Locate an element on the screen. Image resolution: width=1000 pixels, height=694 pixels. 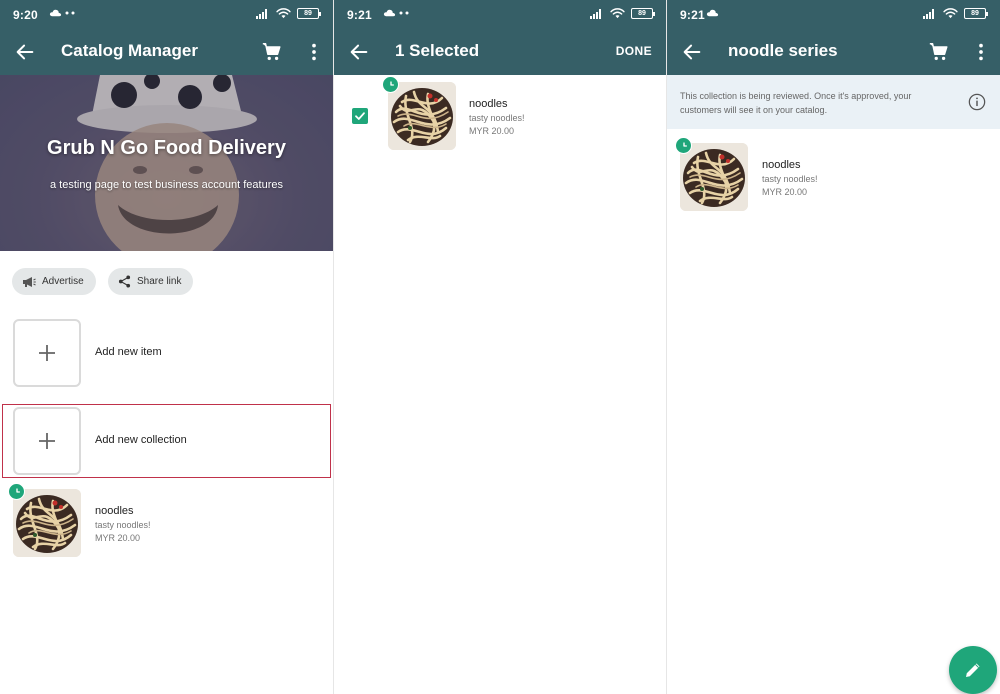
share-link-label: Share link is located at coordinates (159, 281).